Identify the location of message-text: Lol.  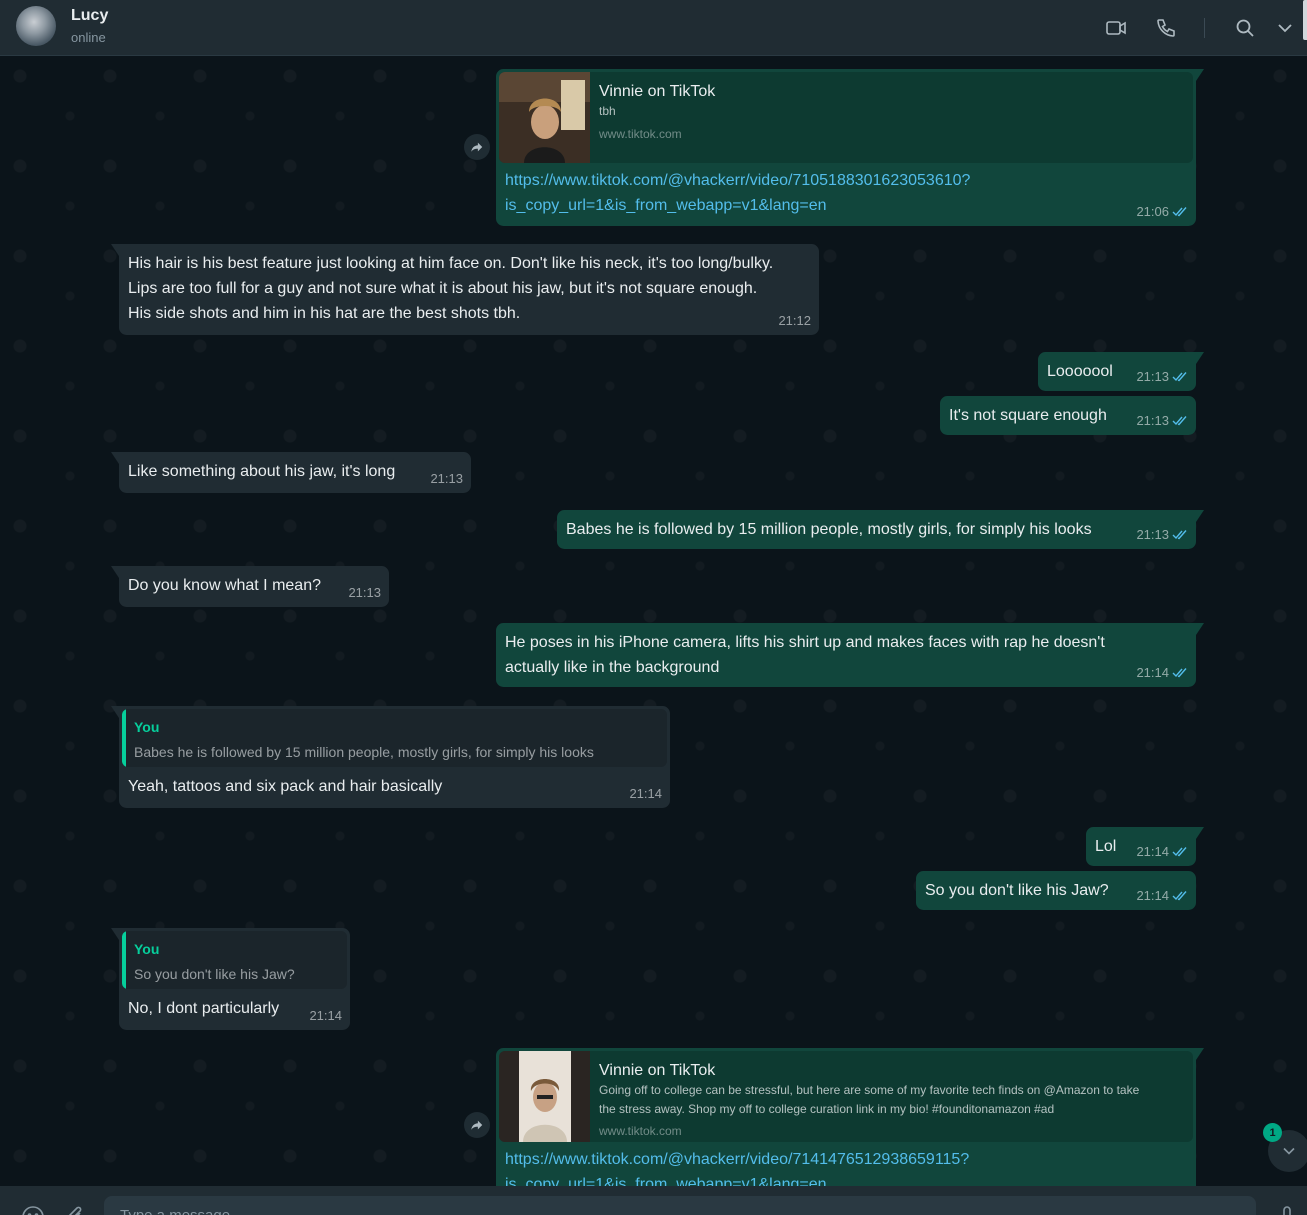
(1106, 846).